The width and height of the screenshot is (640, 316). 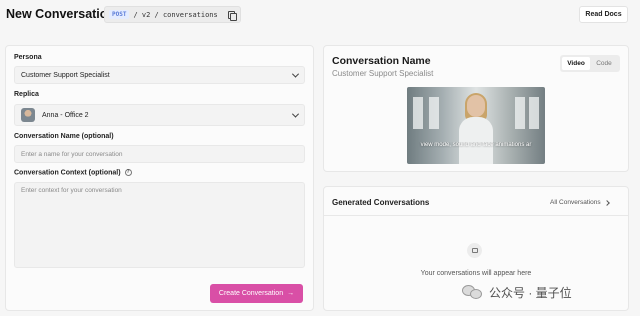 I want to click on http-method-badge: POST, so click(x=119, y=14).